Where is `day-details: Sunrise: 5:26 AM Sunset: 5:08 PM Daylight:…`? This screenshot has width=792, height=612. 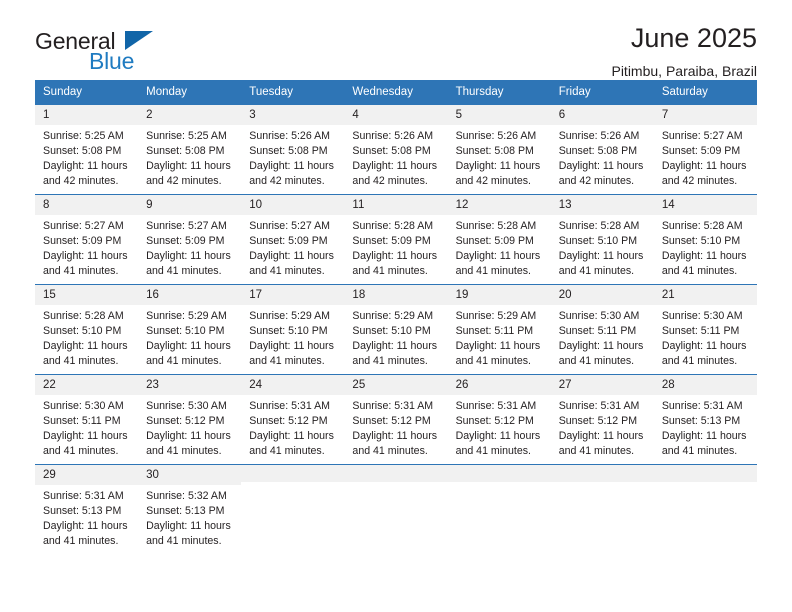 day-details: Sunrise: 5:26 AM Sunset: 5:08 PM Daylight:… is located at coordinates (602, 157).